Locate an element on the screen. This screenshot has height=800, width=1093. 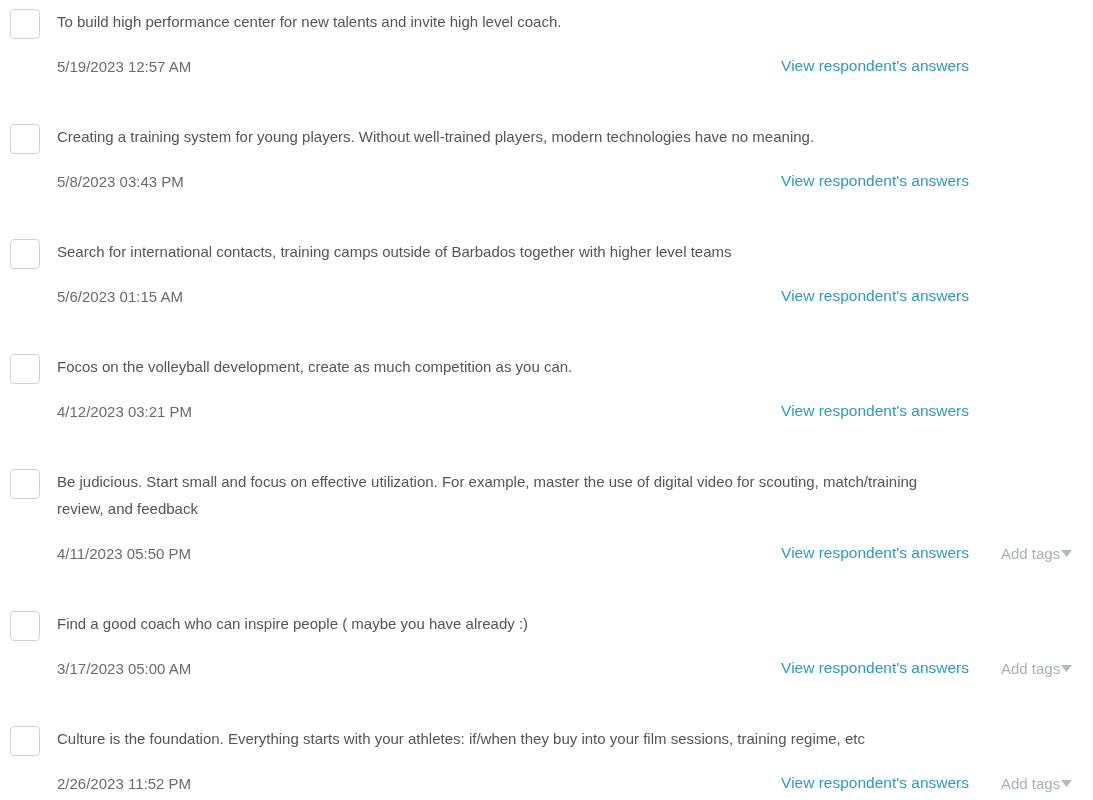
response-date: 5/19/2023 12:57 AM is located at coordinates (125, 66).